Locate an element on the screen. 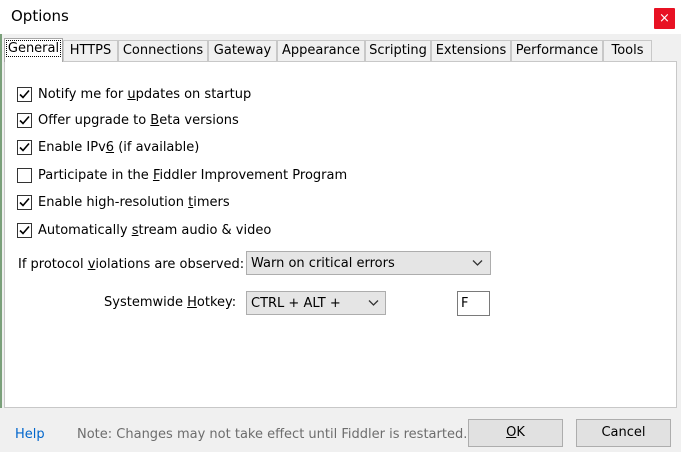 Image resolution: width=681 pixels, height=452 pixels. tab-label: Gateway is located at coordinates (242, 50).